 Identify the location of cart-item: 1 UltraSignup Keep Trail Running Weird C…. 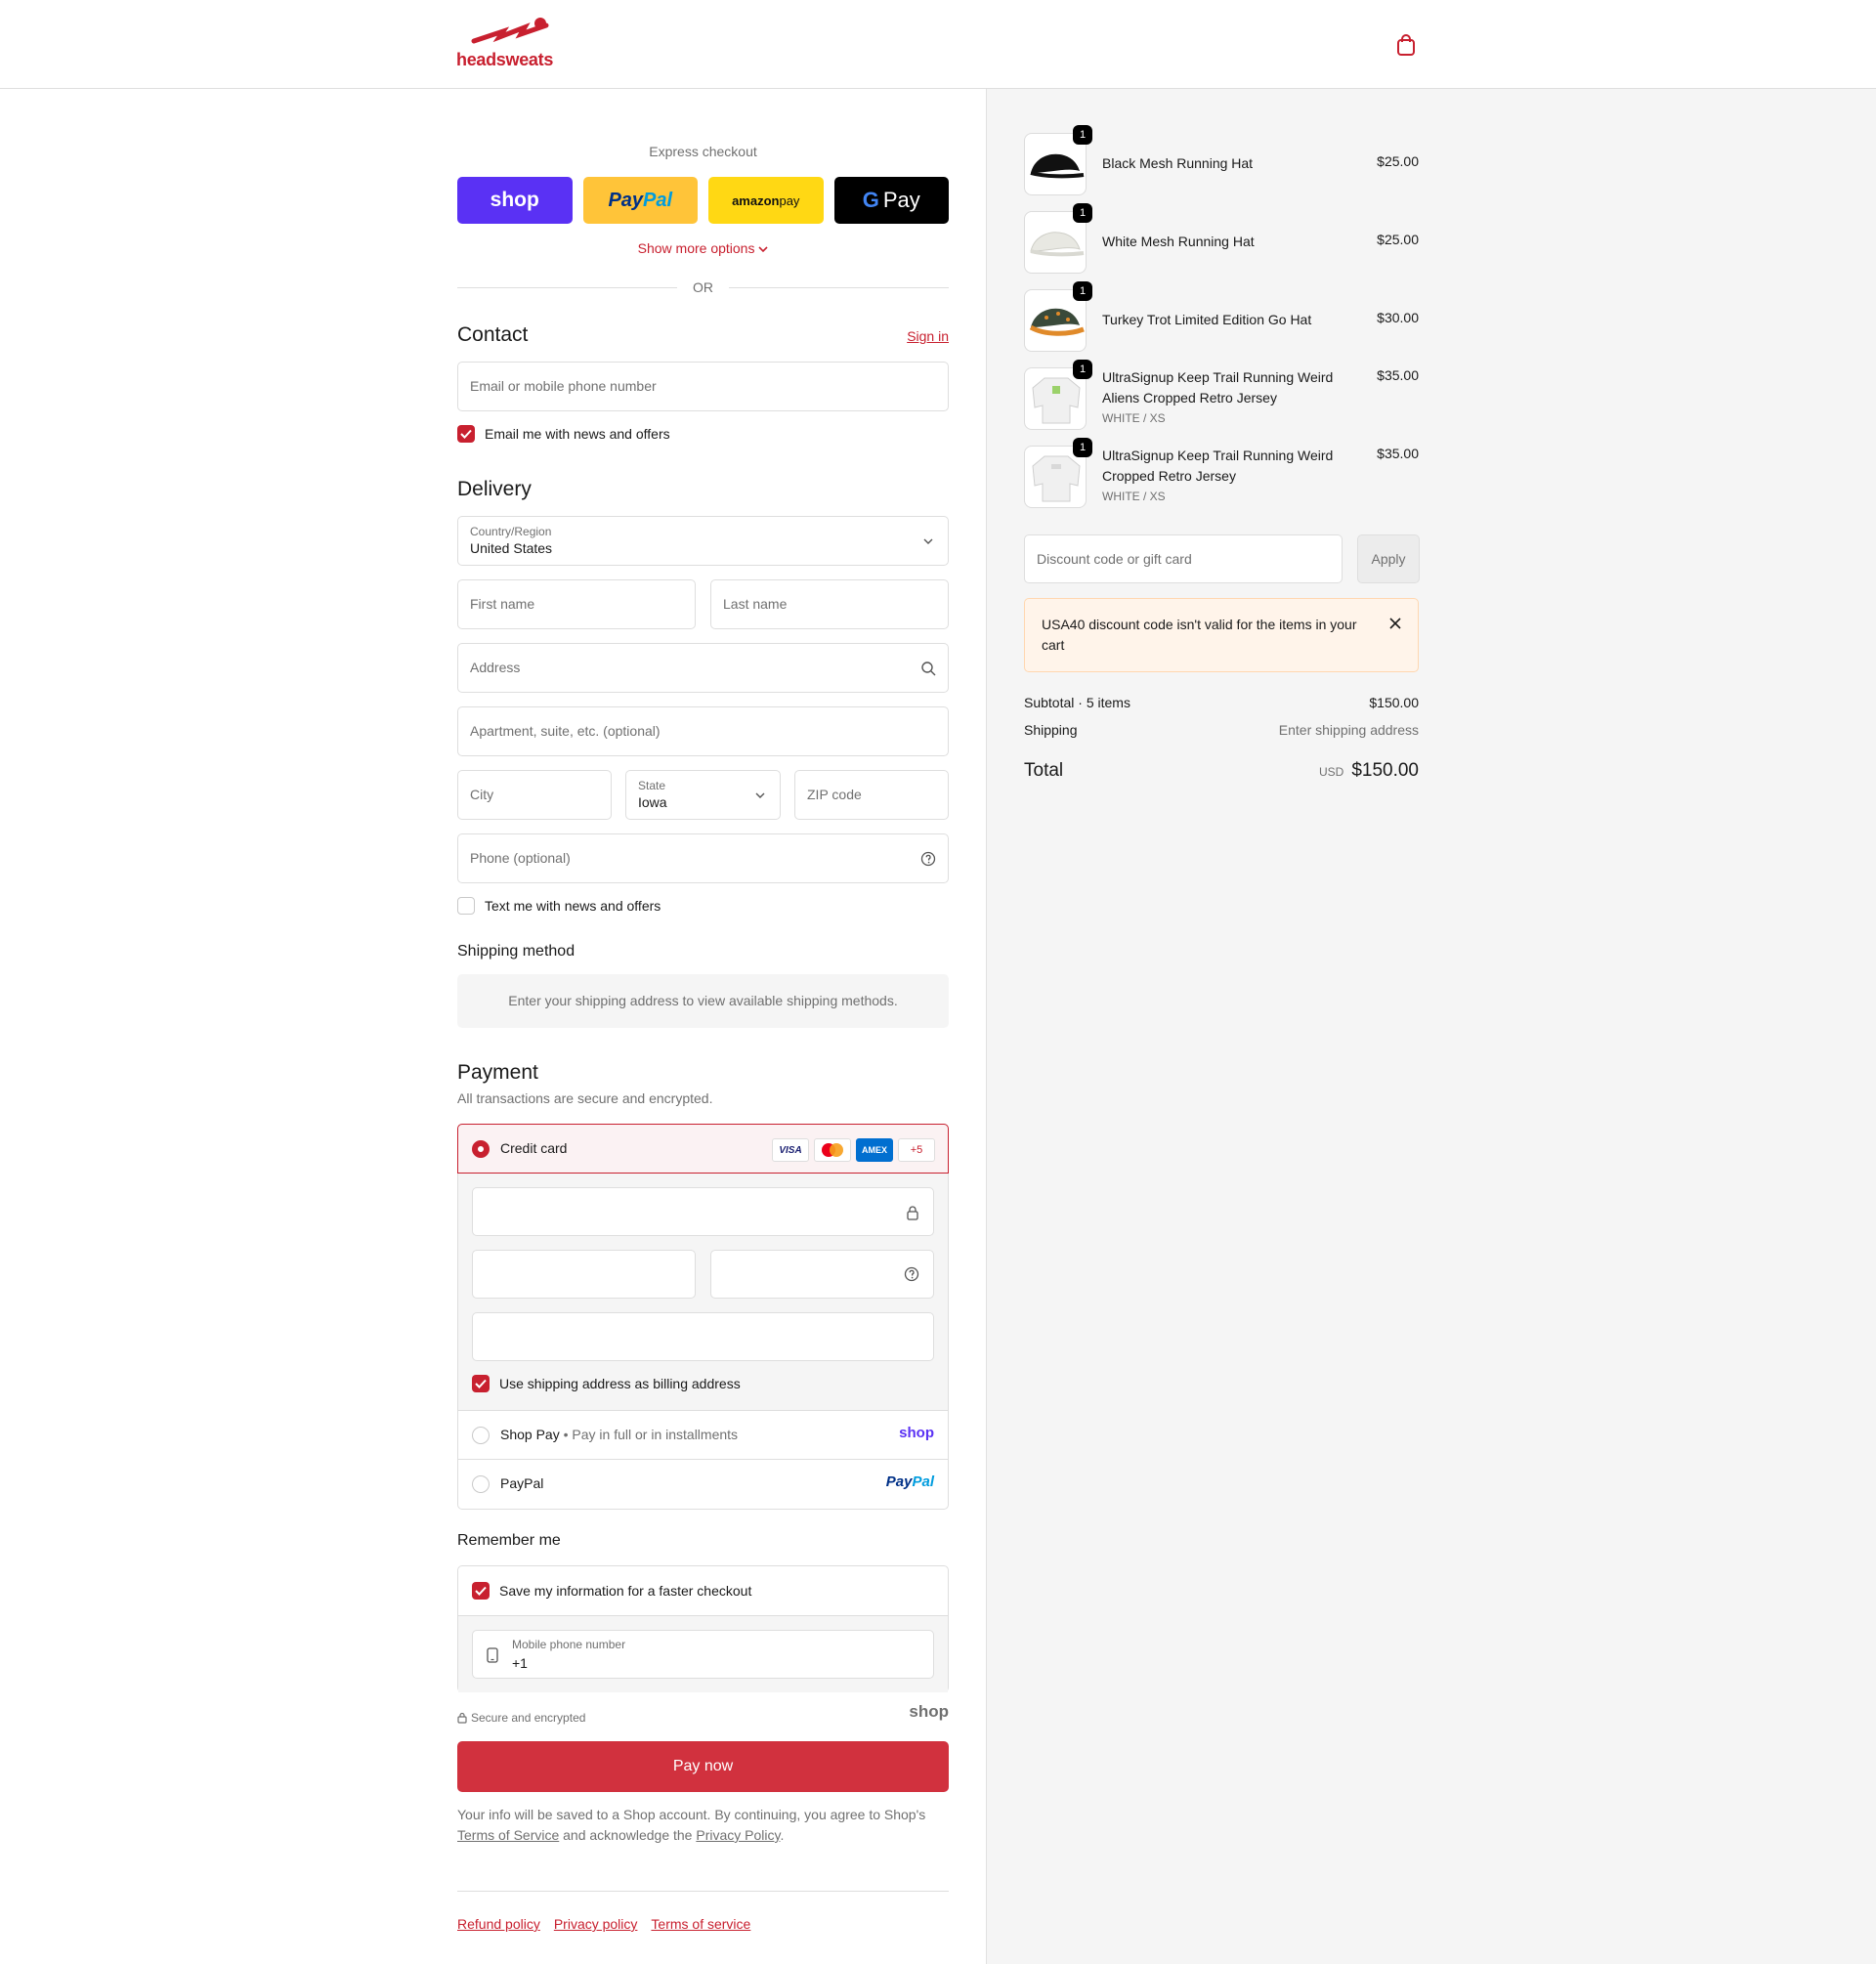
(1221, 474).